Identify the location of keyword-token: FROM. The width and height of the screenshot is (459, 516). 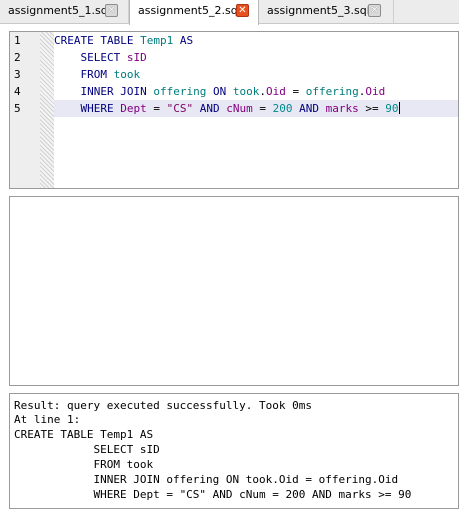
(97, 74).